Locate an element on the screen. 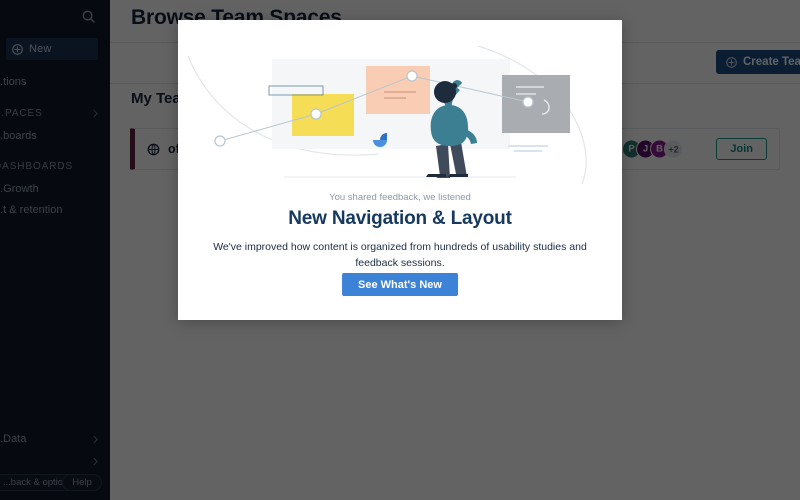  see-whats-new-button: See What's New is located at coordinates (400, 284).